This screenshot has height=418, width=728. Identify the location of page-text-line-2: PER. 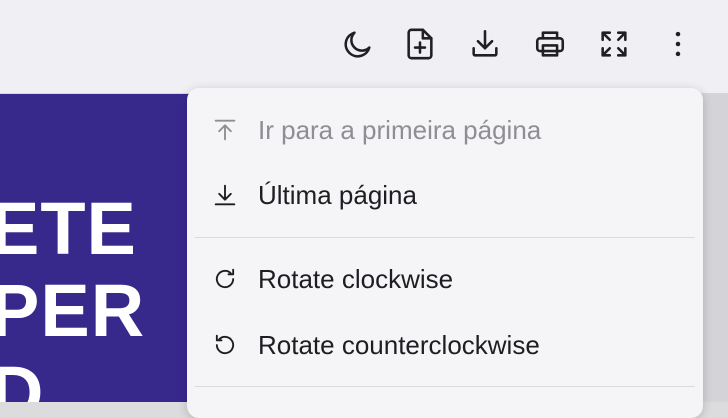
(73, 310).